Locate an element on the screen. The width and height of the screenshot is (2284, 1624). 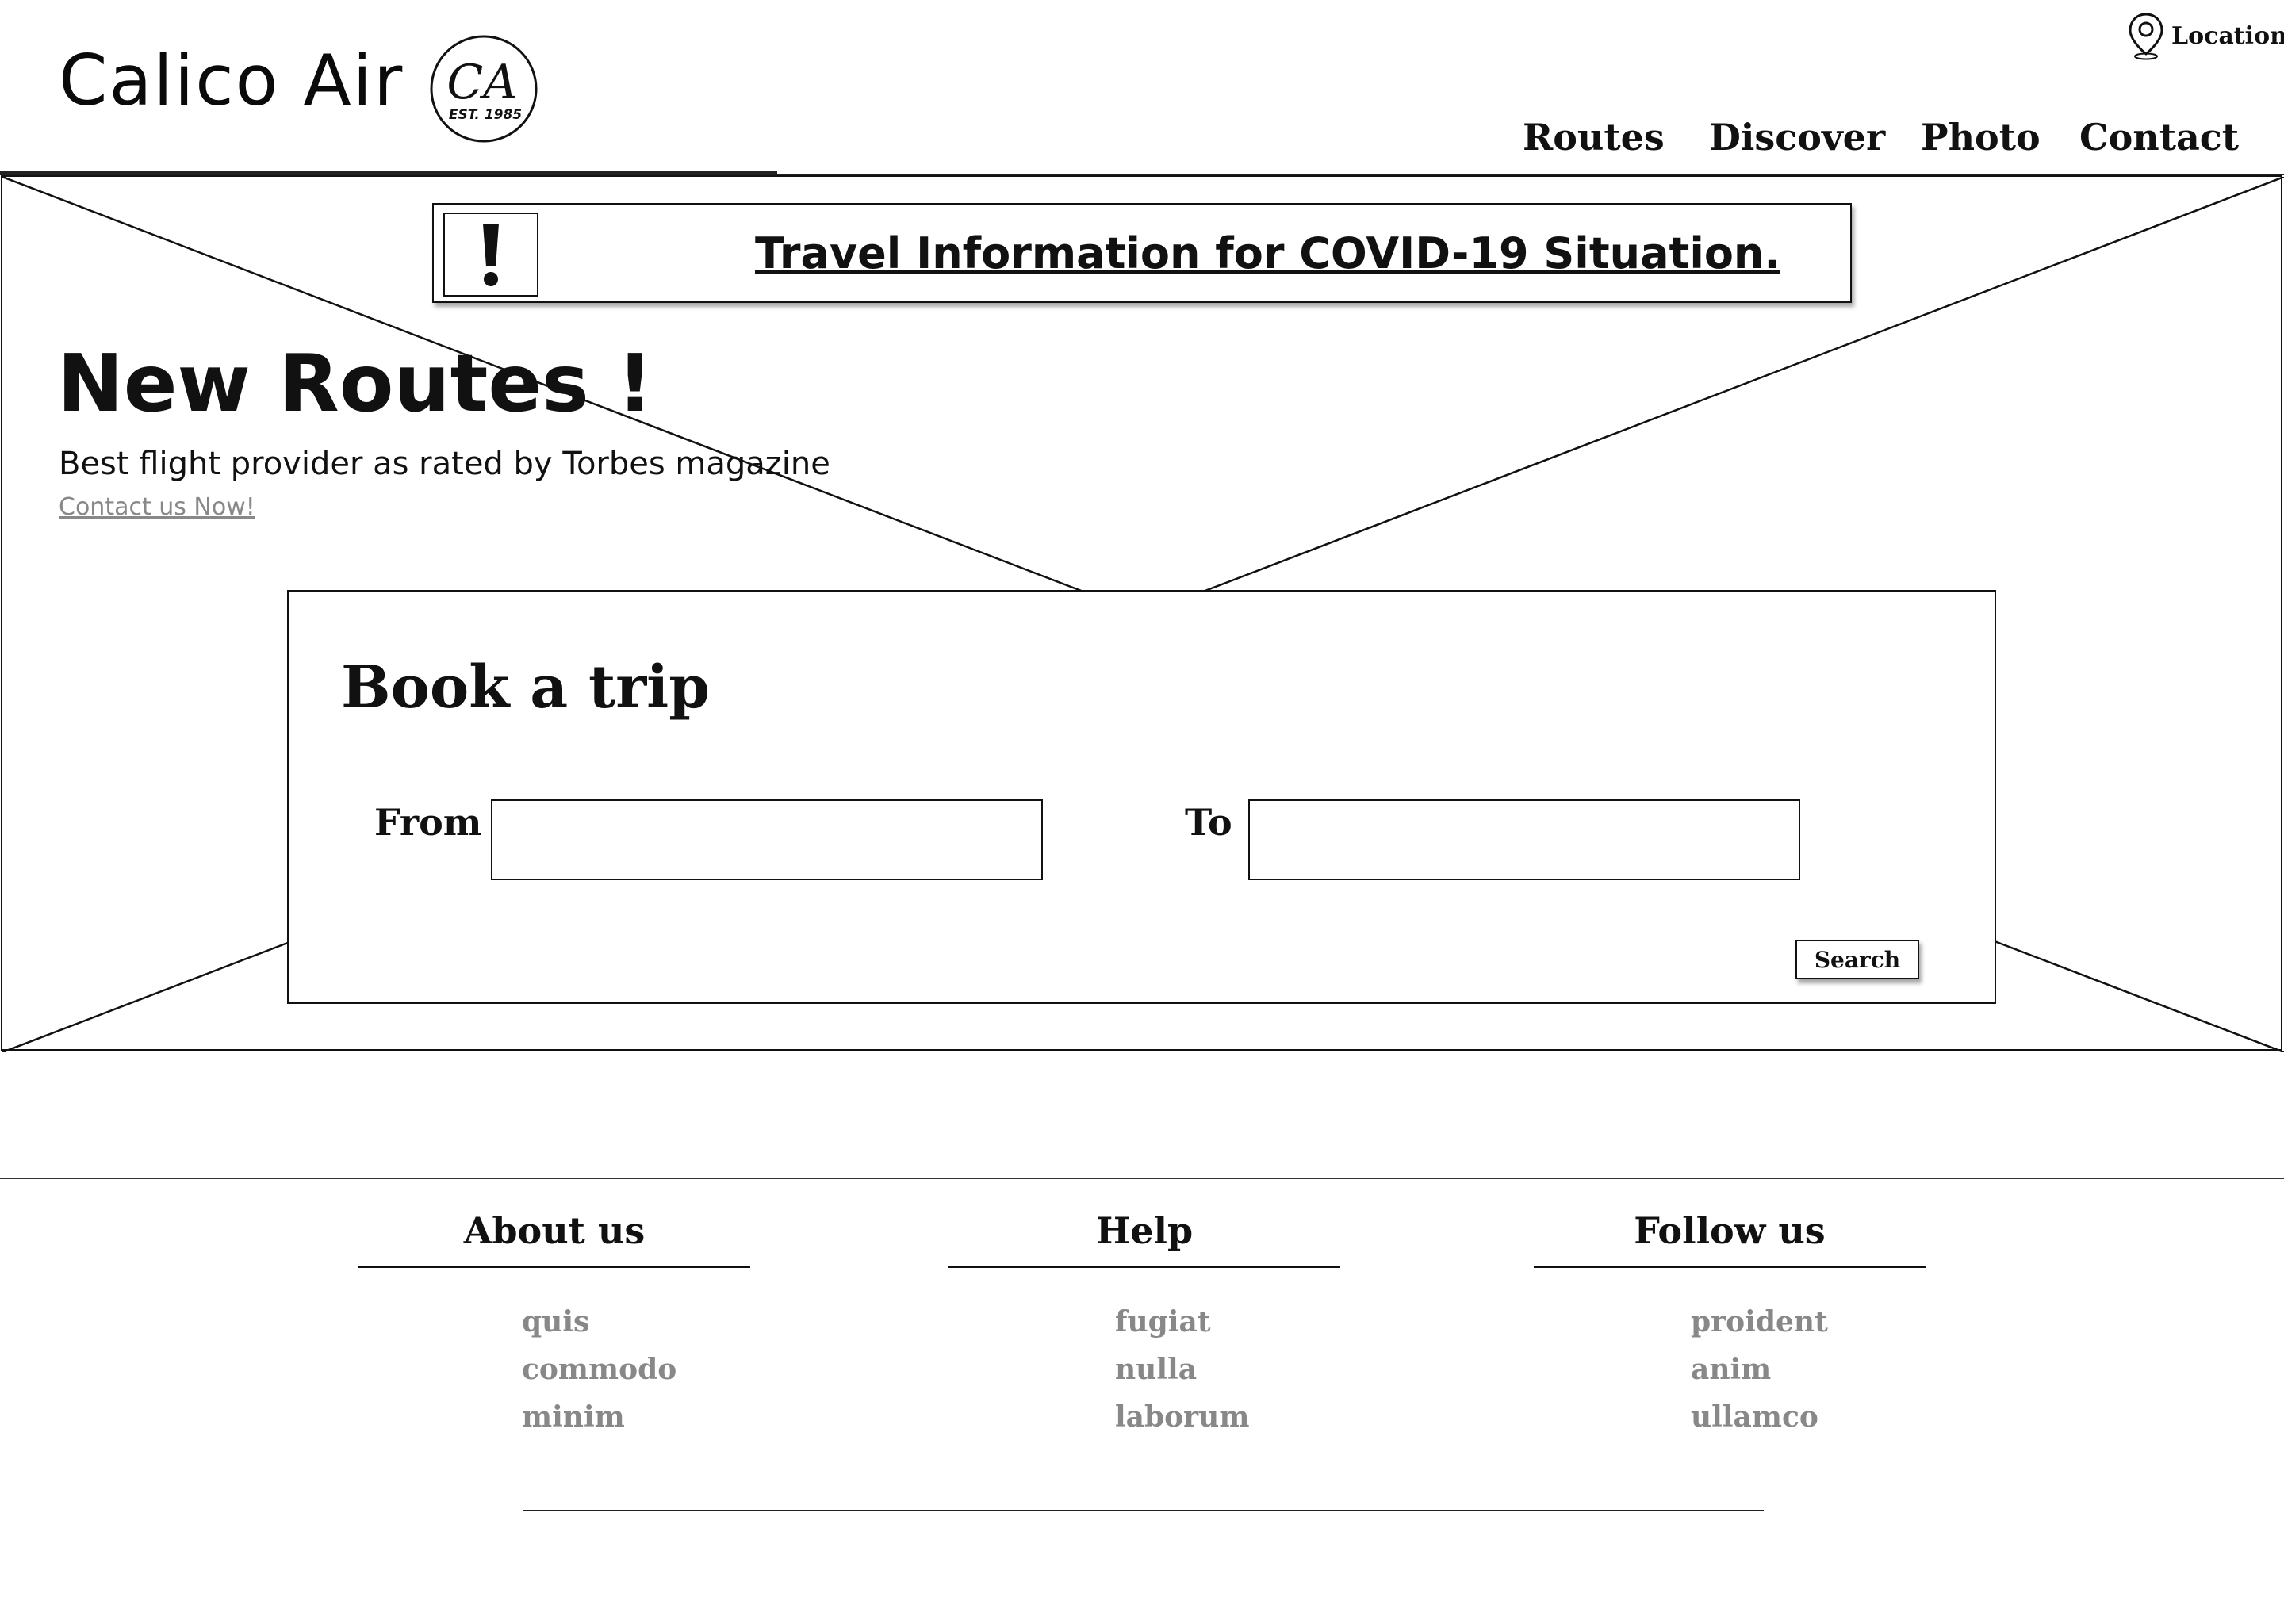
booking-title: Book a trip is located at coordinates (526, 687).